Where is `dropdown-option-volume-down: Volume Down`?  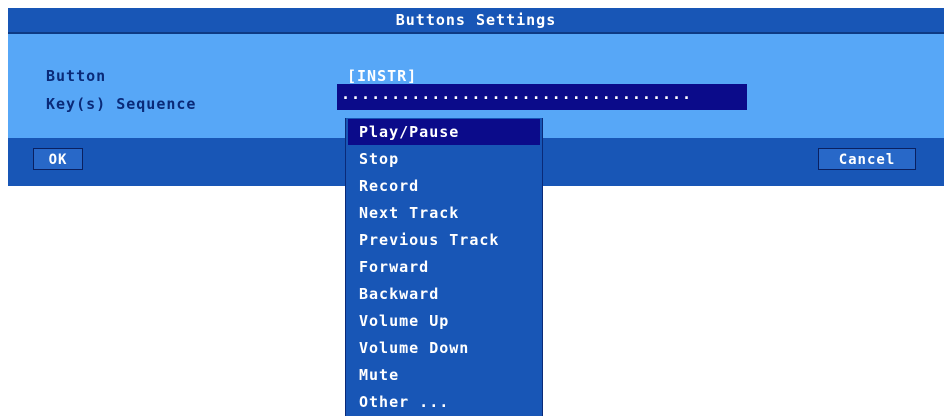 dropdown-option-volume-down: Volume Down is located at coordinates (444, 348).